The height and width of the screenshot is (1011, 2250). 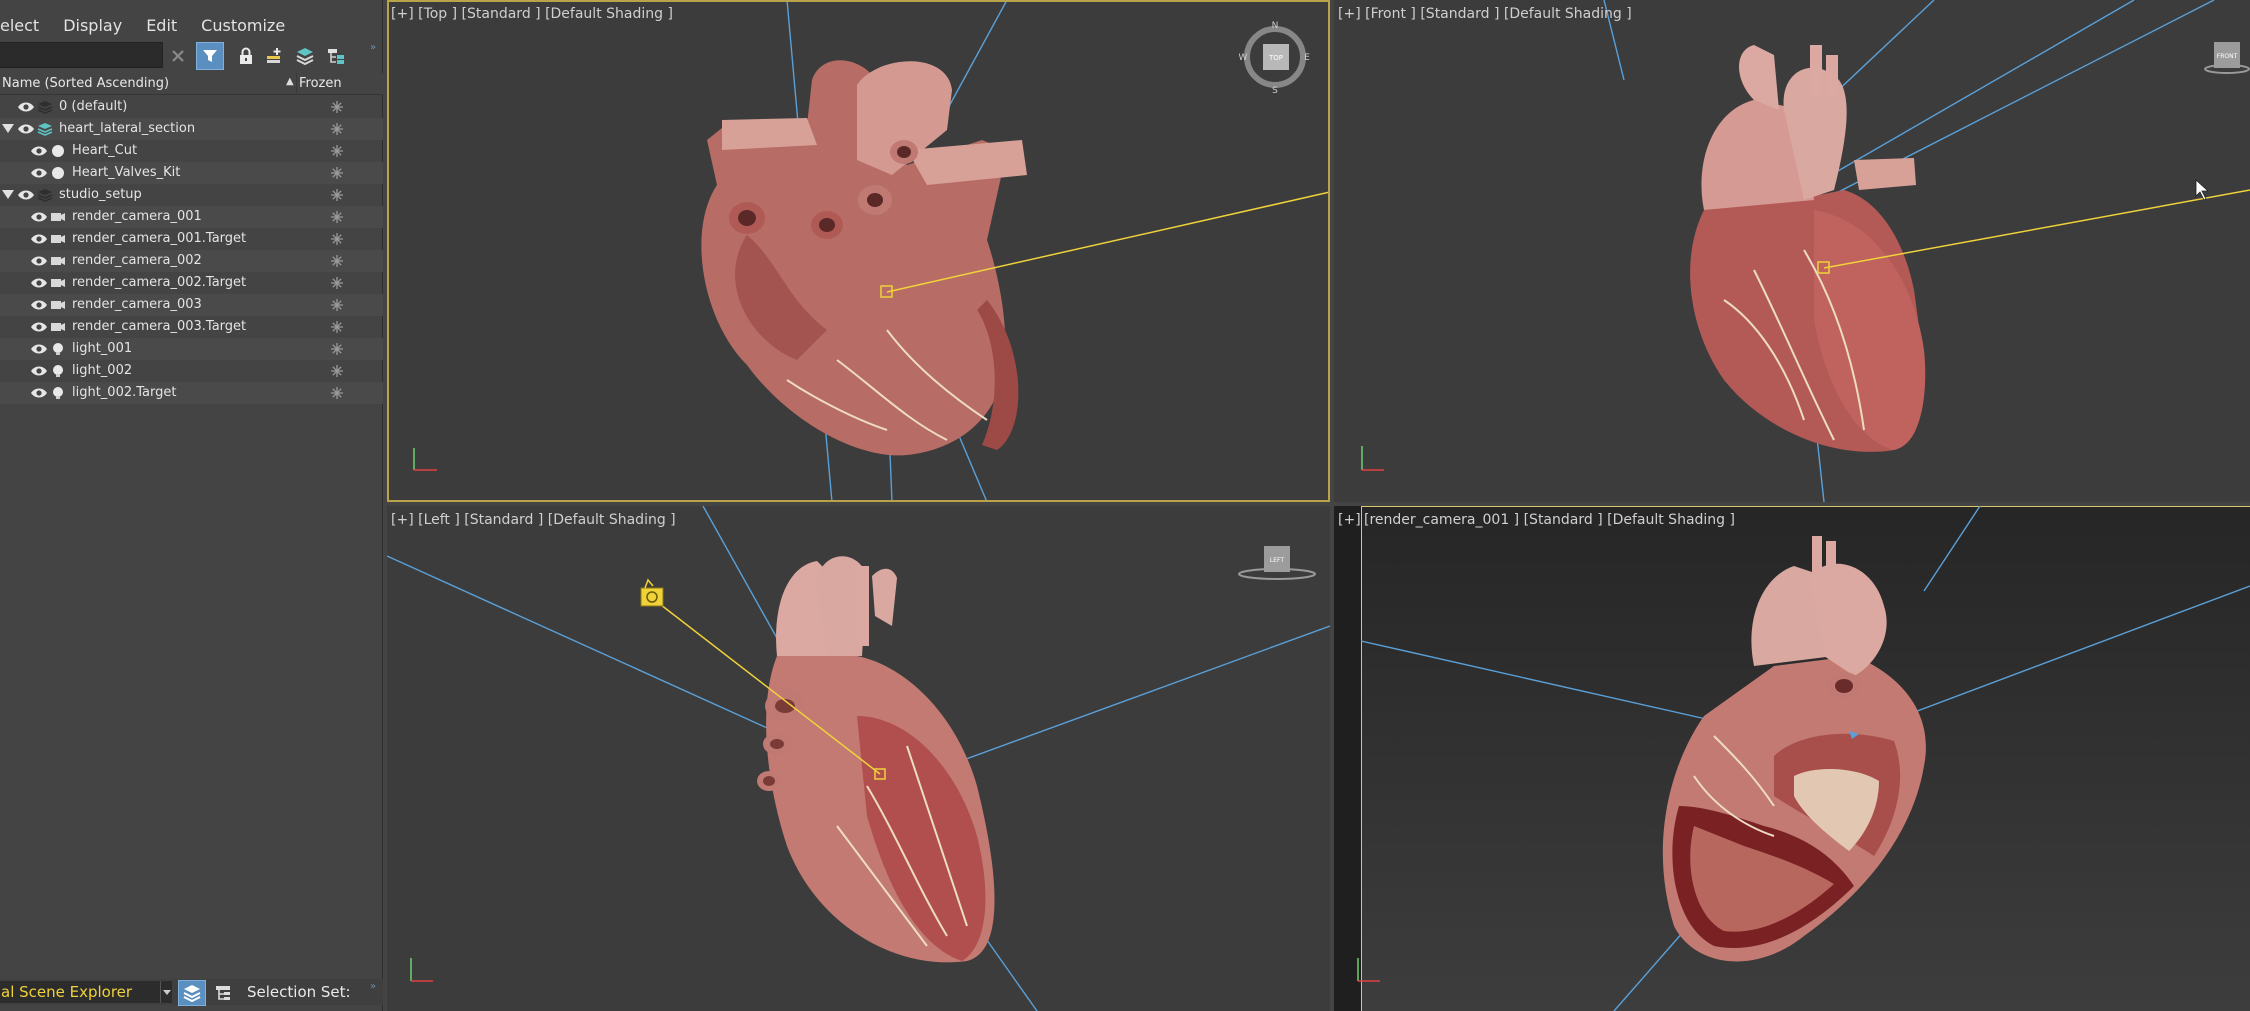 I want to click on search-input, so click(x=81, y=55).